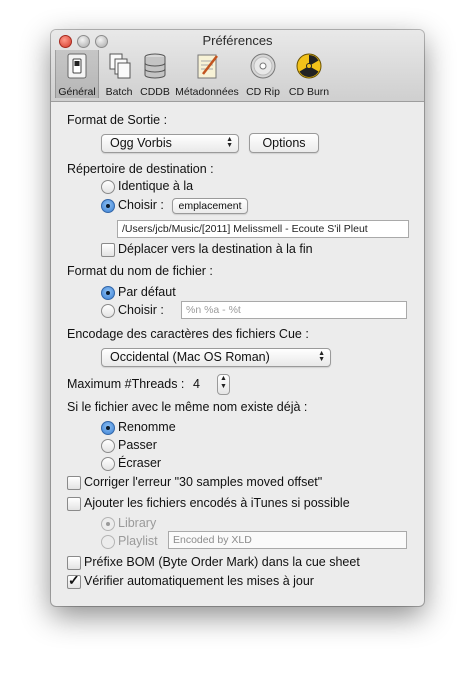  Describe the element at coordinates (108, 187) in the screenshot. I see `destination-same-radio` at that location.